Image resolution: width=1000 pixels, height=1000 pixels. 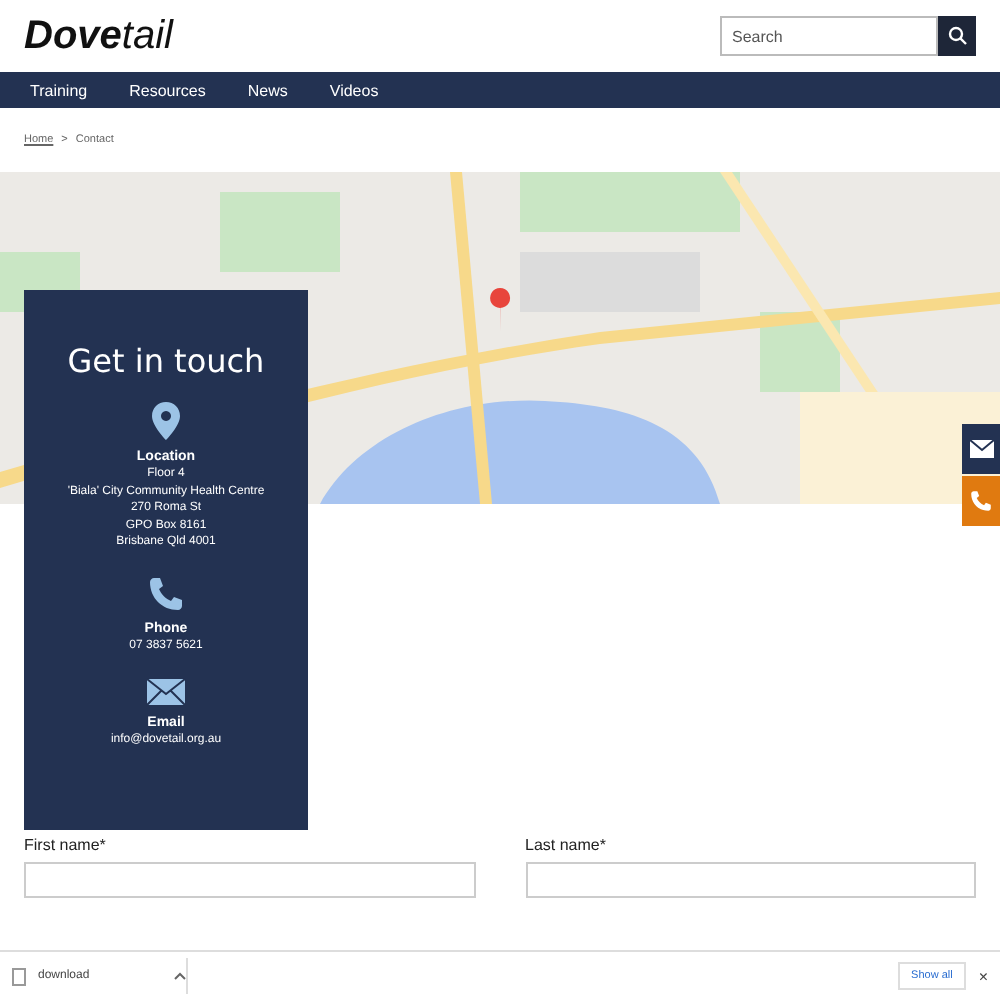 What do you see at coordinates (180, 976) in the screenshot?
I see `caret-icon` at bounding box center [180, 976].